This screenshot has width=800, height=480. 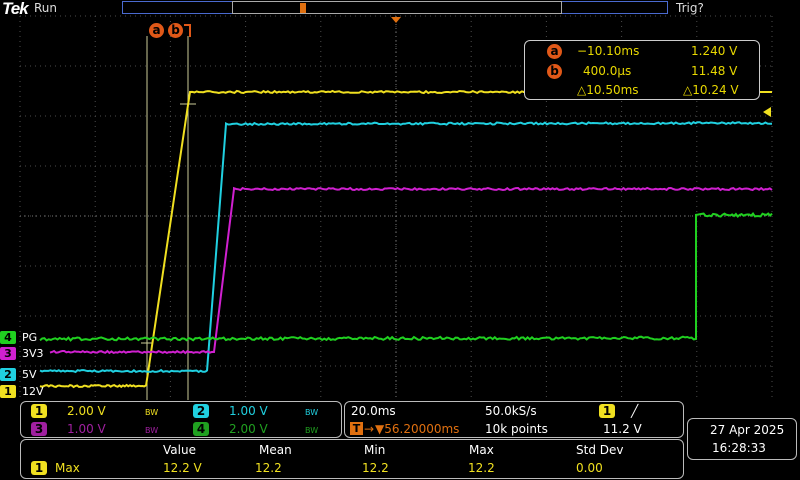 What do you see at coordinates (8, 374) in the screenshot?
I see `ch2-ground-tag: 2` at bounding box center [8, 374].